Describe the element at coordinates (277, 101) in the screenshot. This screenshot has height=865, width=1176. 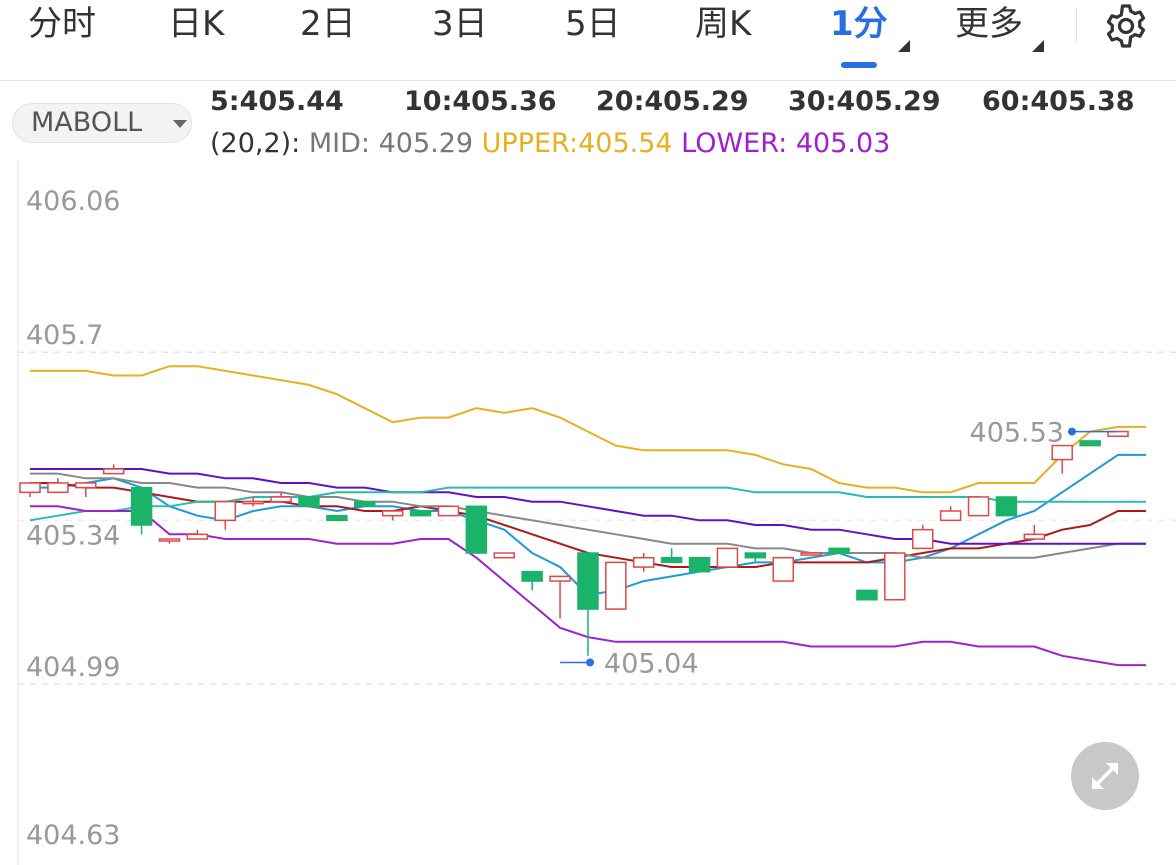
I see `ma5-value: 5:405.44` at that location.